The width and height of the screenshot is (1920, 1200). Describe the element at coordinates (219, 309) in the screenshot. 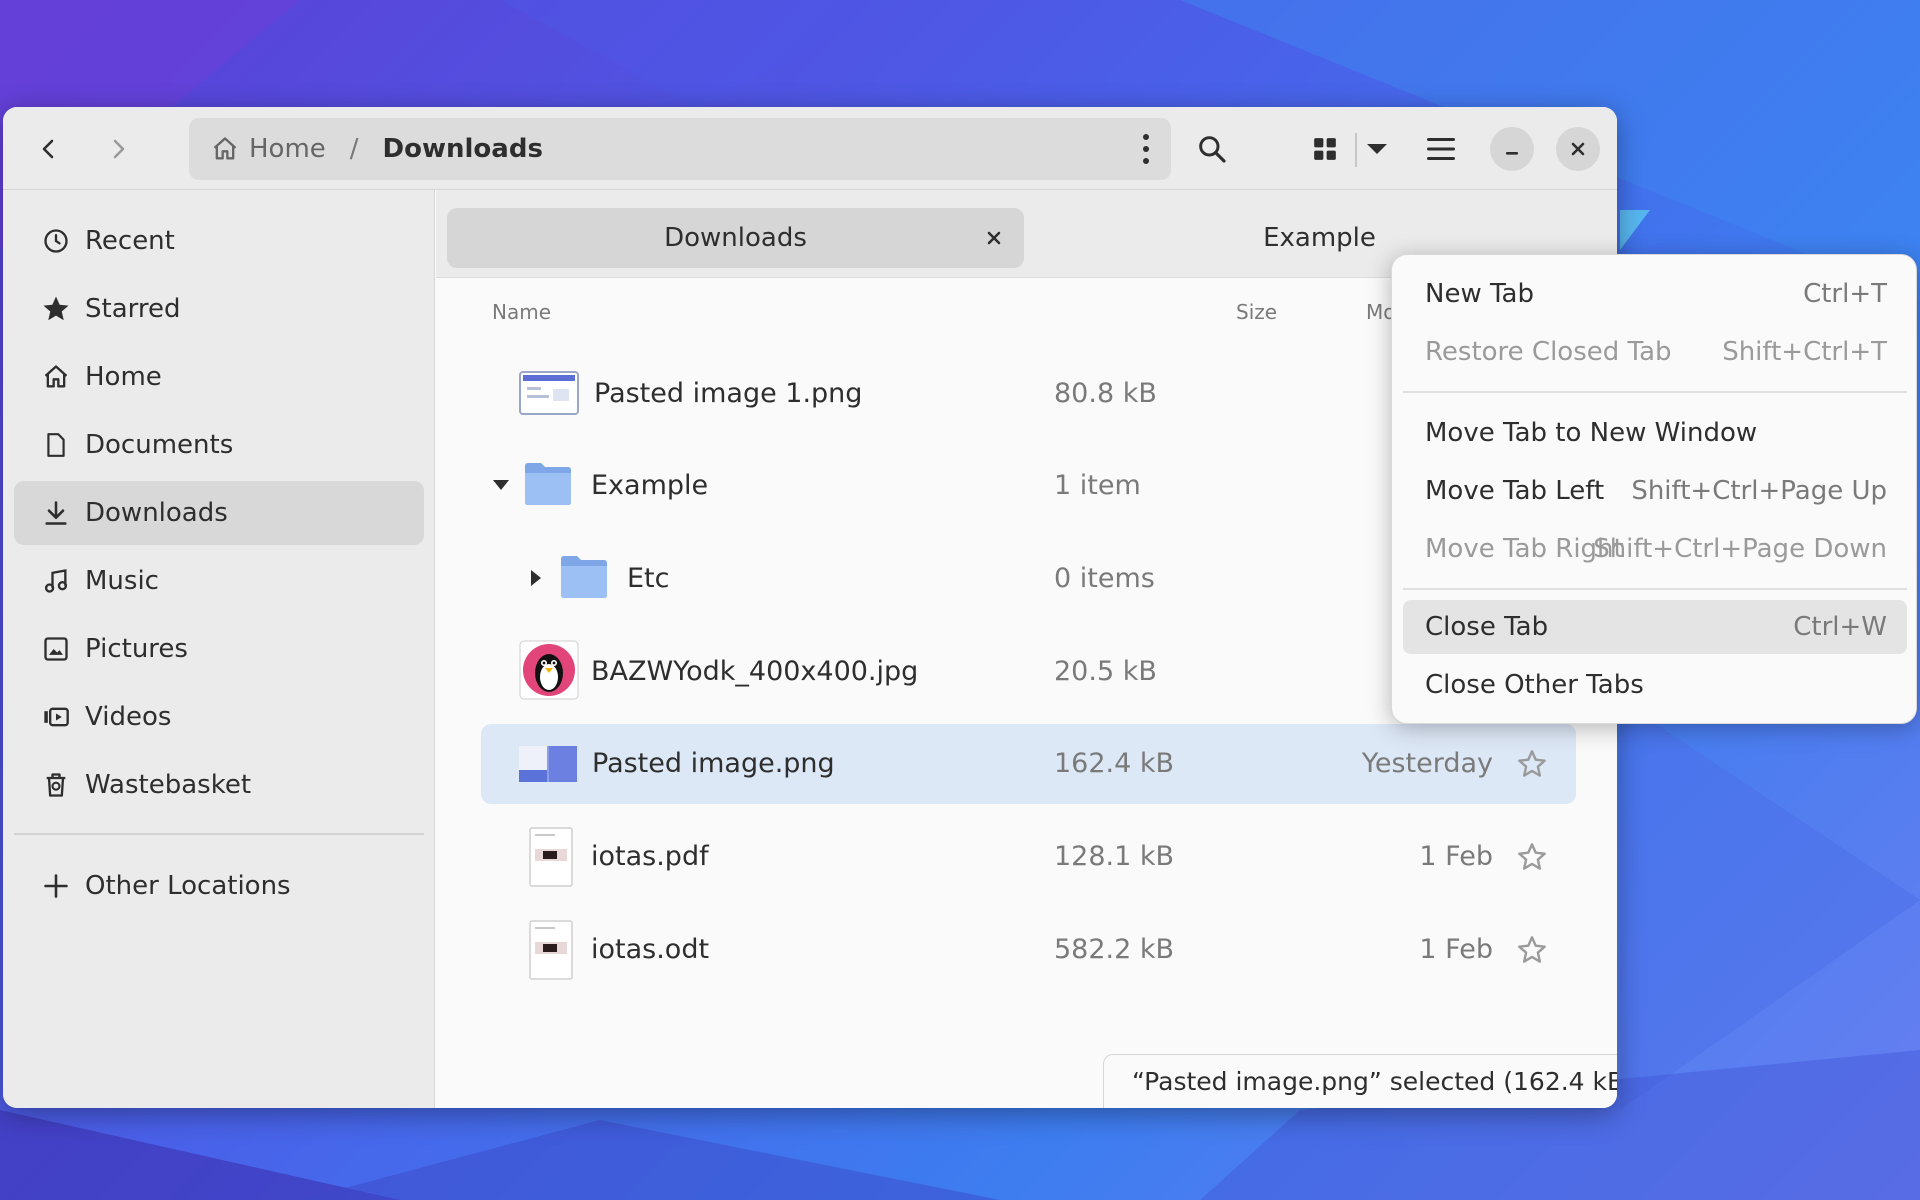

I see `sidebar-item-starred: Starred` at that location.